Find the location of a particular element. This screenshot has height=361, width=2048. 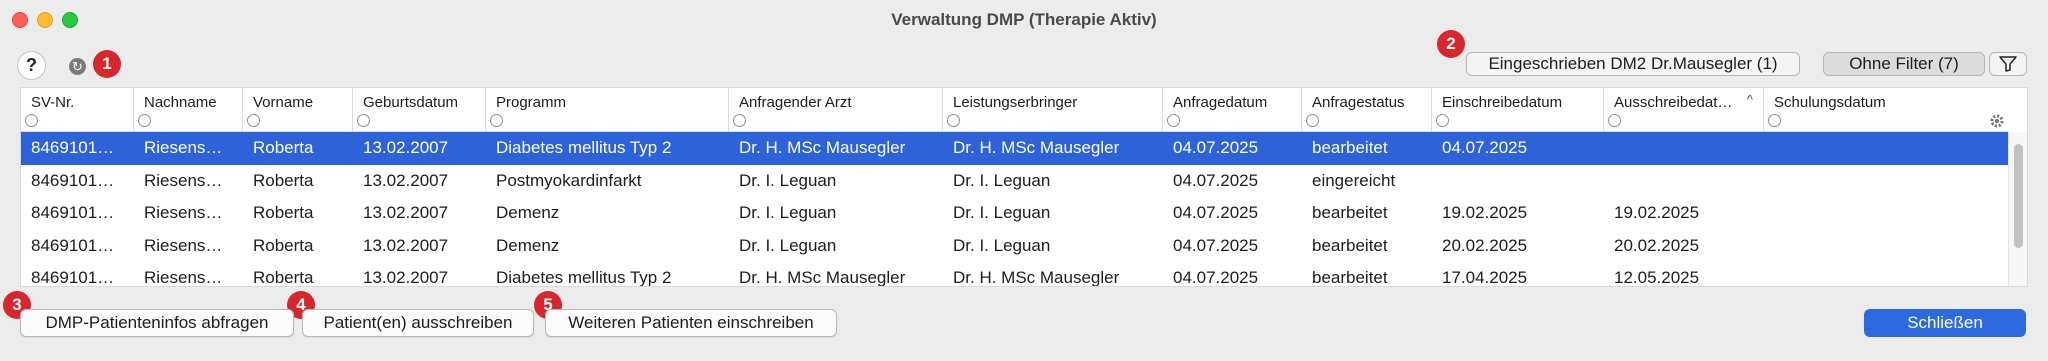

filter-enrolled-dm2-button: Eingeschrieben DM2 Dr.Mausegler (1) is located at coordinates (1633, 64).